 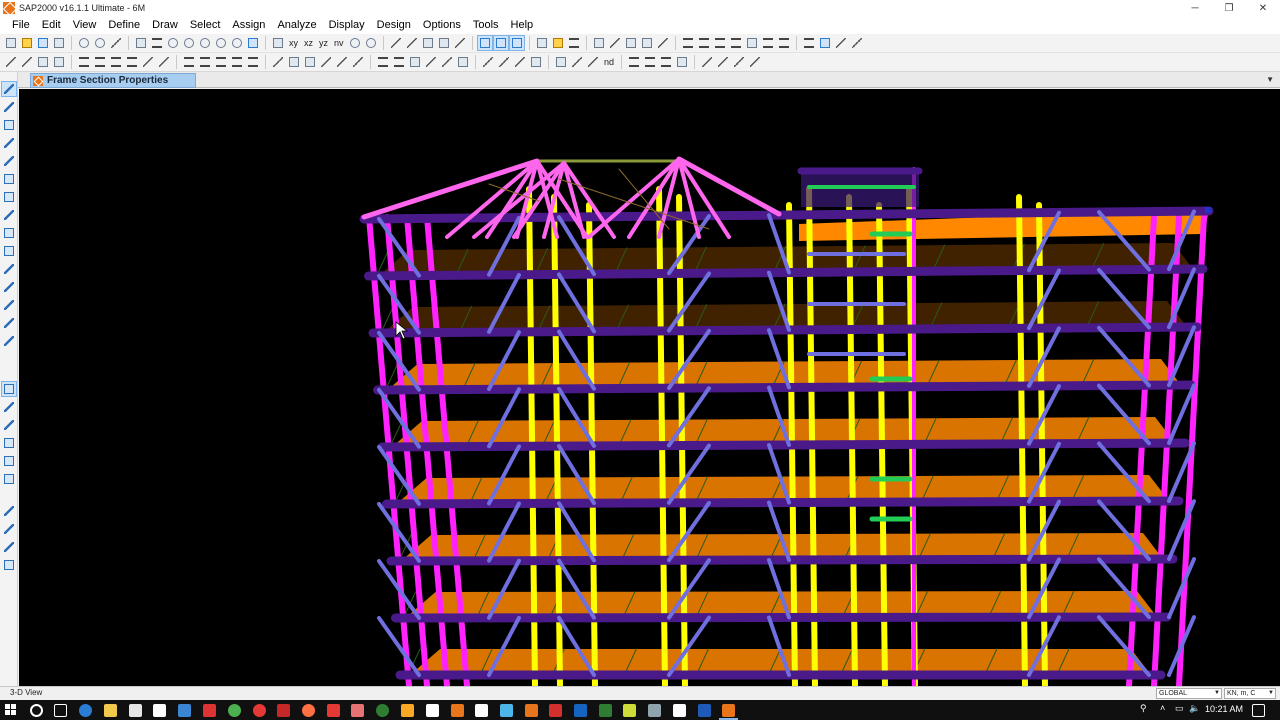 What do you see at coordinates (394, 25) in the screenshot?
I see `menu-design: Design` at bounding box center [394, 25].